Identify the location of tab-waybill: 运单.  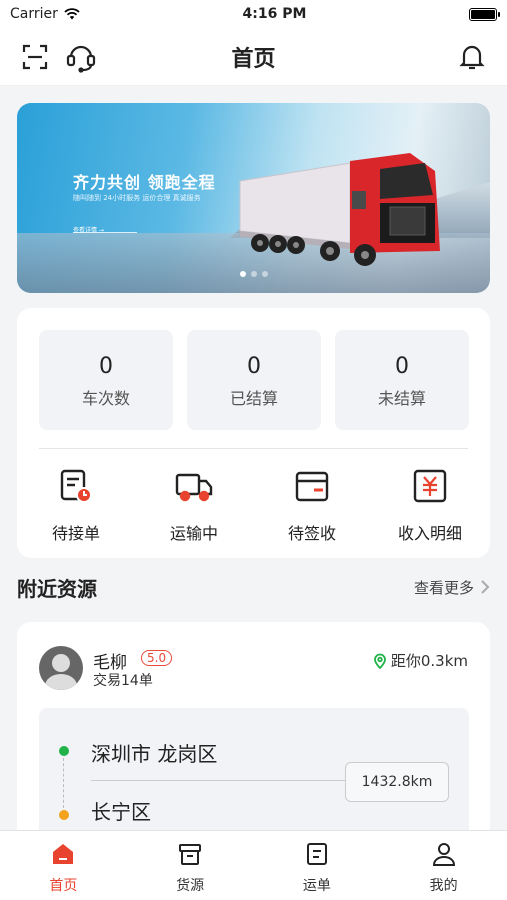
(317, 865).